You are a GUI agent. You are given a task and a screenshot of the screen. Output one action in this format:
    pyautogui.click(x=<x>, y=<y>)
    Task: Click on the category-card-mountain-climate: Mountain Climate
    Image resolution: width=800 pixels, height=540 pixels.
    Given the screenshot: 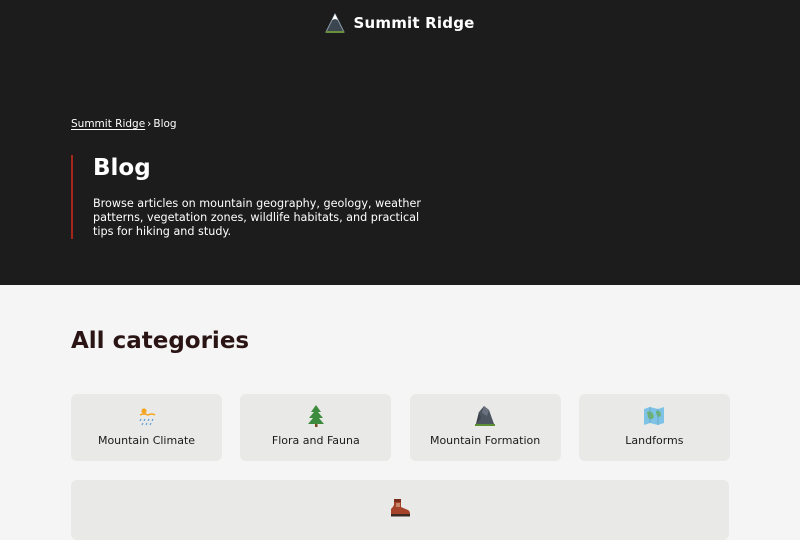 What is the action you would take?
    pyautogui.click(x=146, y=427)
    